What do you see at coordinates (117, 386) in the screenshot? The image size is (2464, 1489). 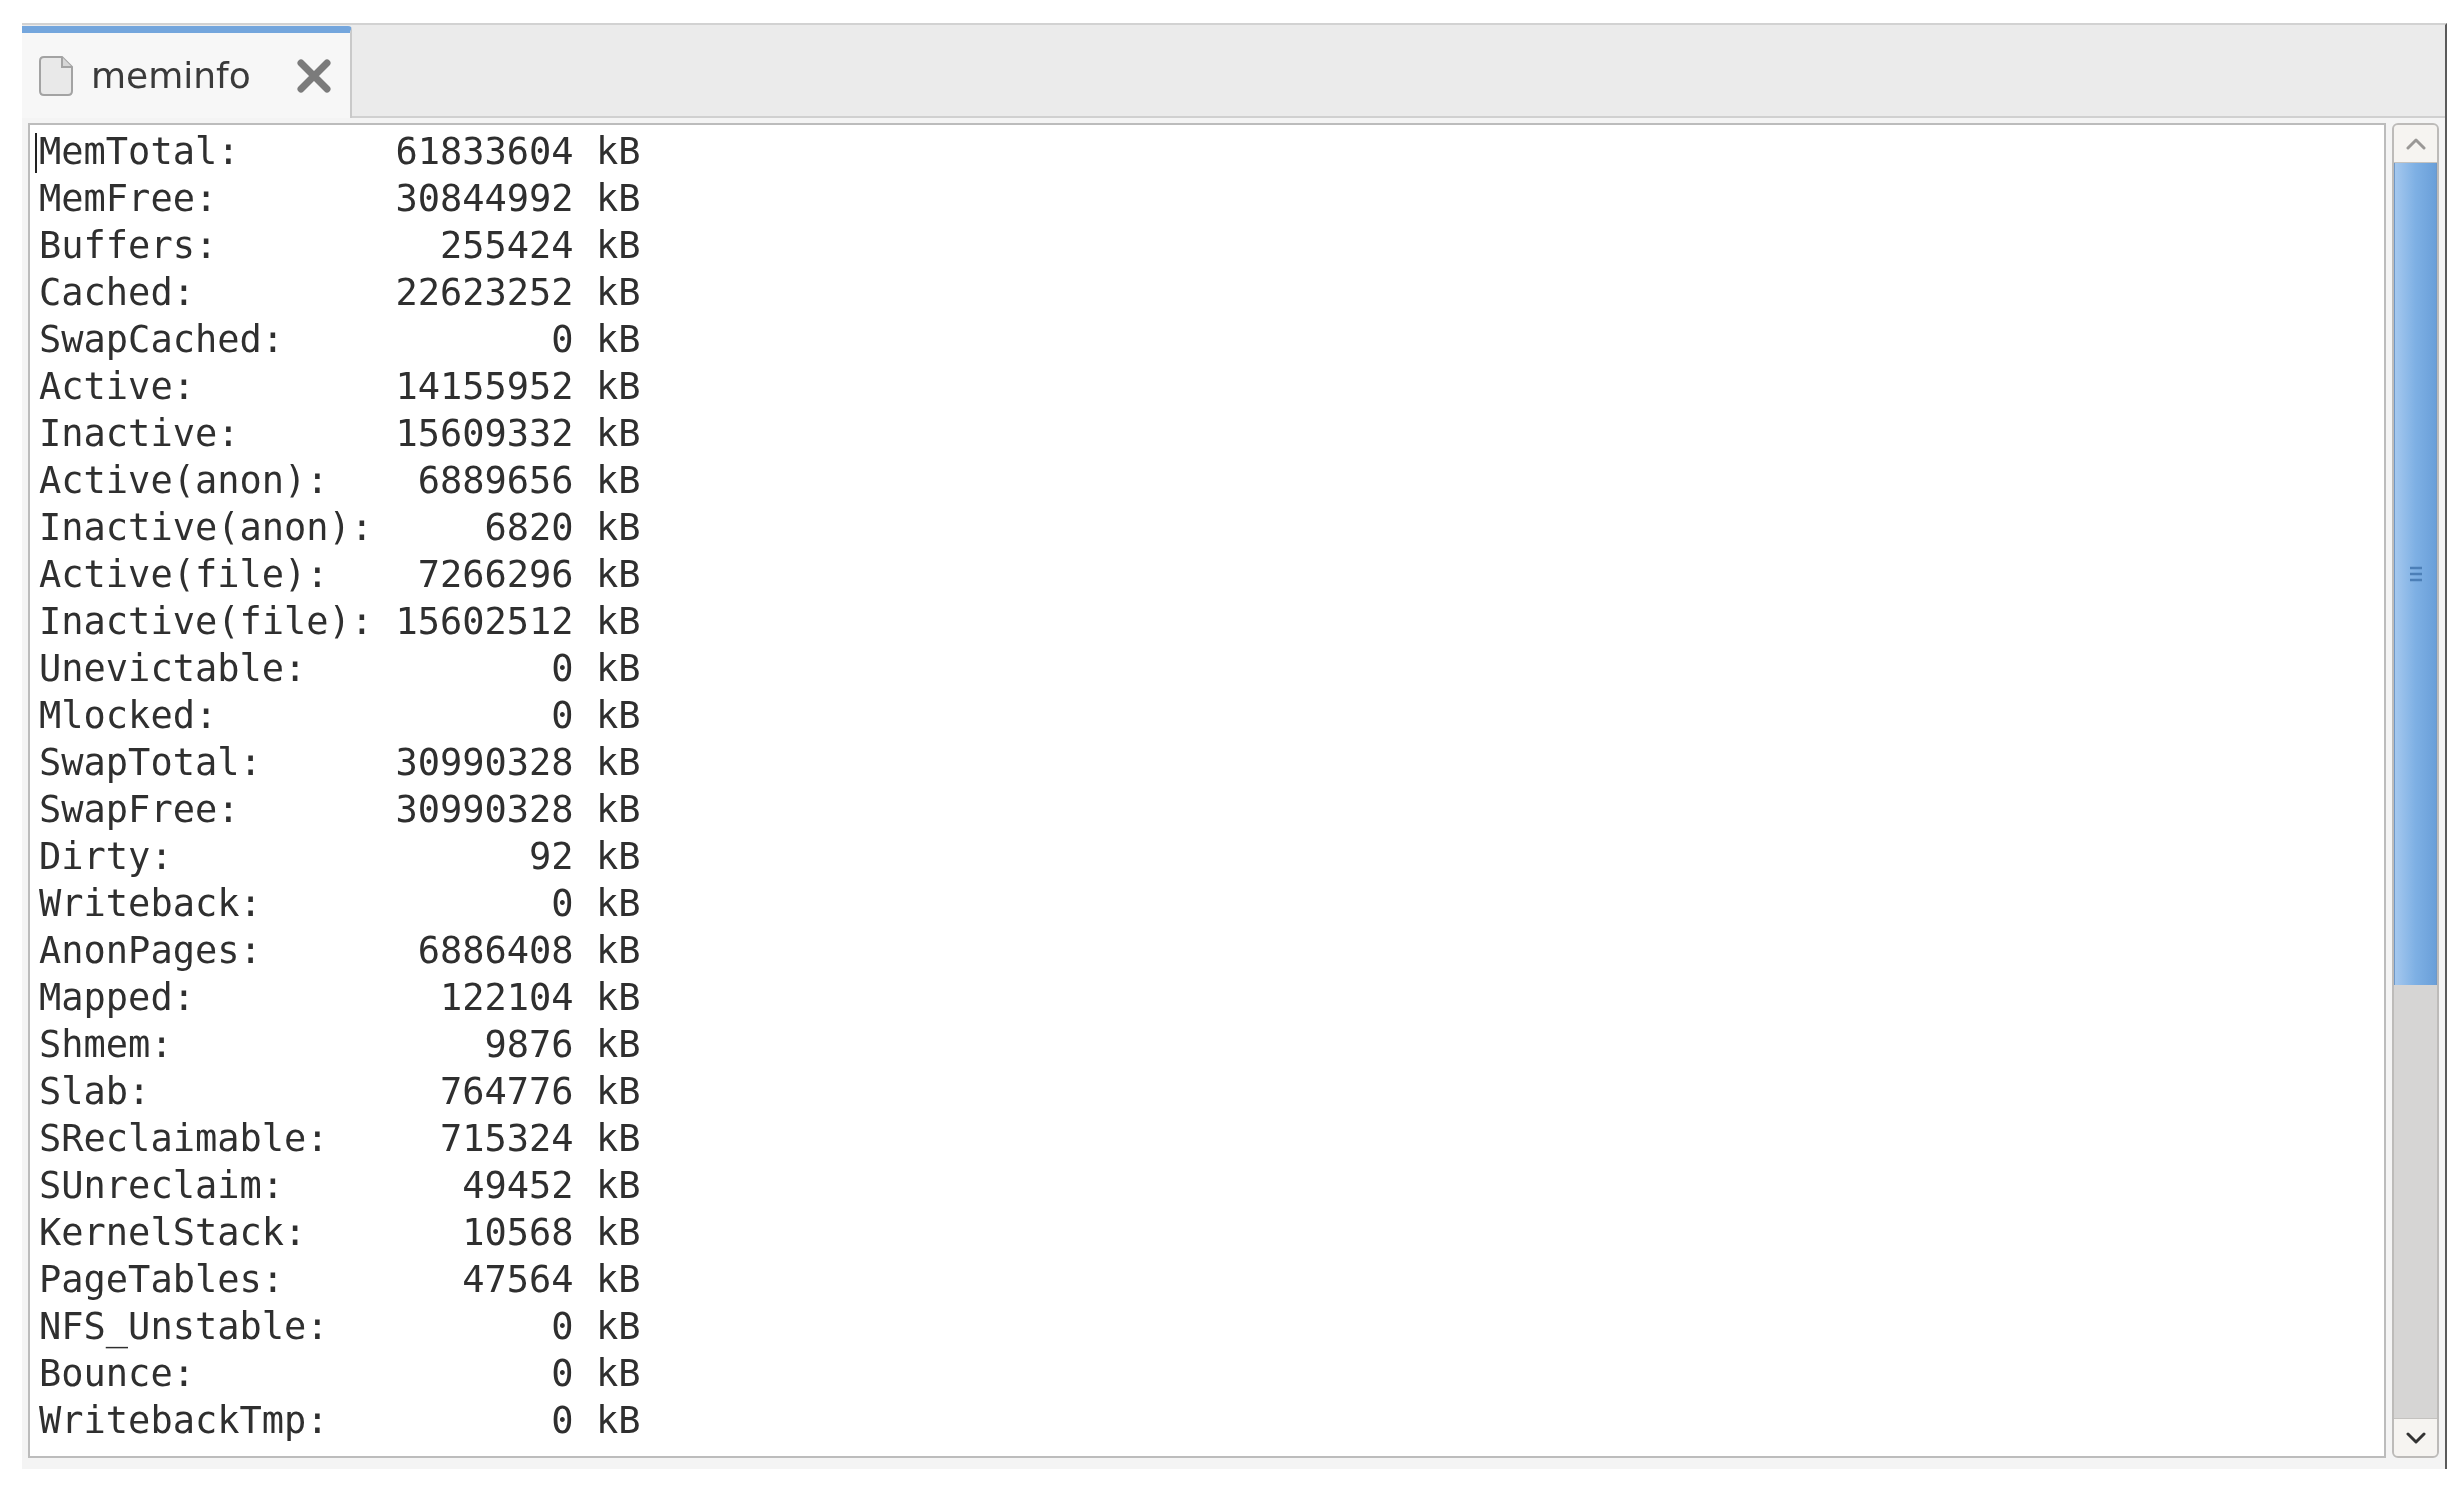 I see `line-key: Active:` at bounding box center [117, 386].